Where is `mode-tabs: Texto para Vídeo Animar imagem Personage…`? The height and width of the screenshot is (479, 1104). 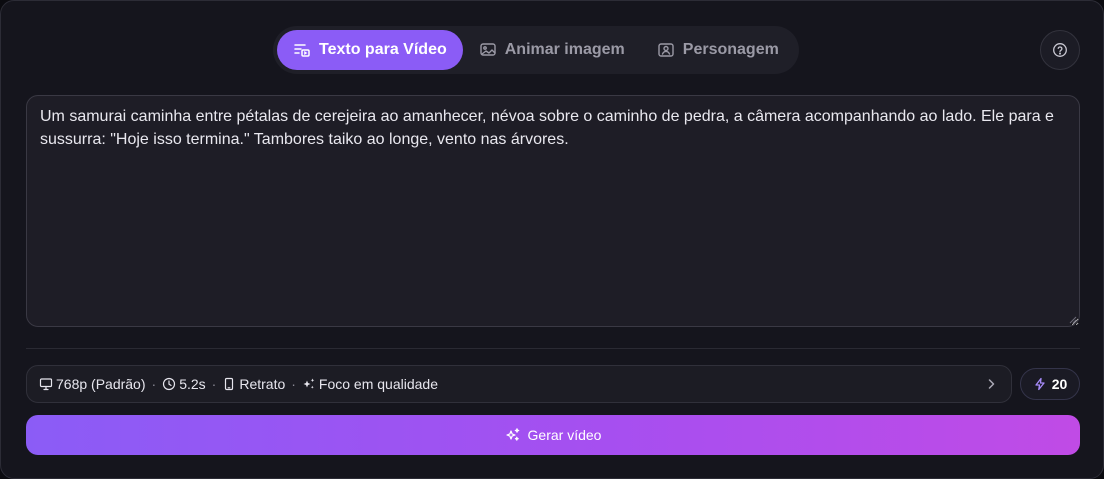
mode-tabs: Texto para Vídeo Animar imagem Personage… is located at coordinates (536, 50).